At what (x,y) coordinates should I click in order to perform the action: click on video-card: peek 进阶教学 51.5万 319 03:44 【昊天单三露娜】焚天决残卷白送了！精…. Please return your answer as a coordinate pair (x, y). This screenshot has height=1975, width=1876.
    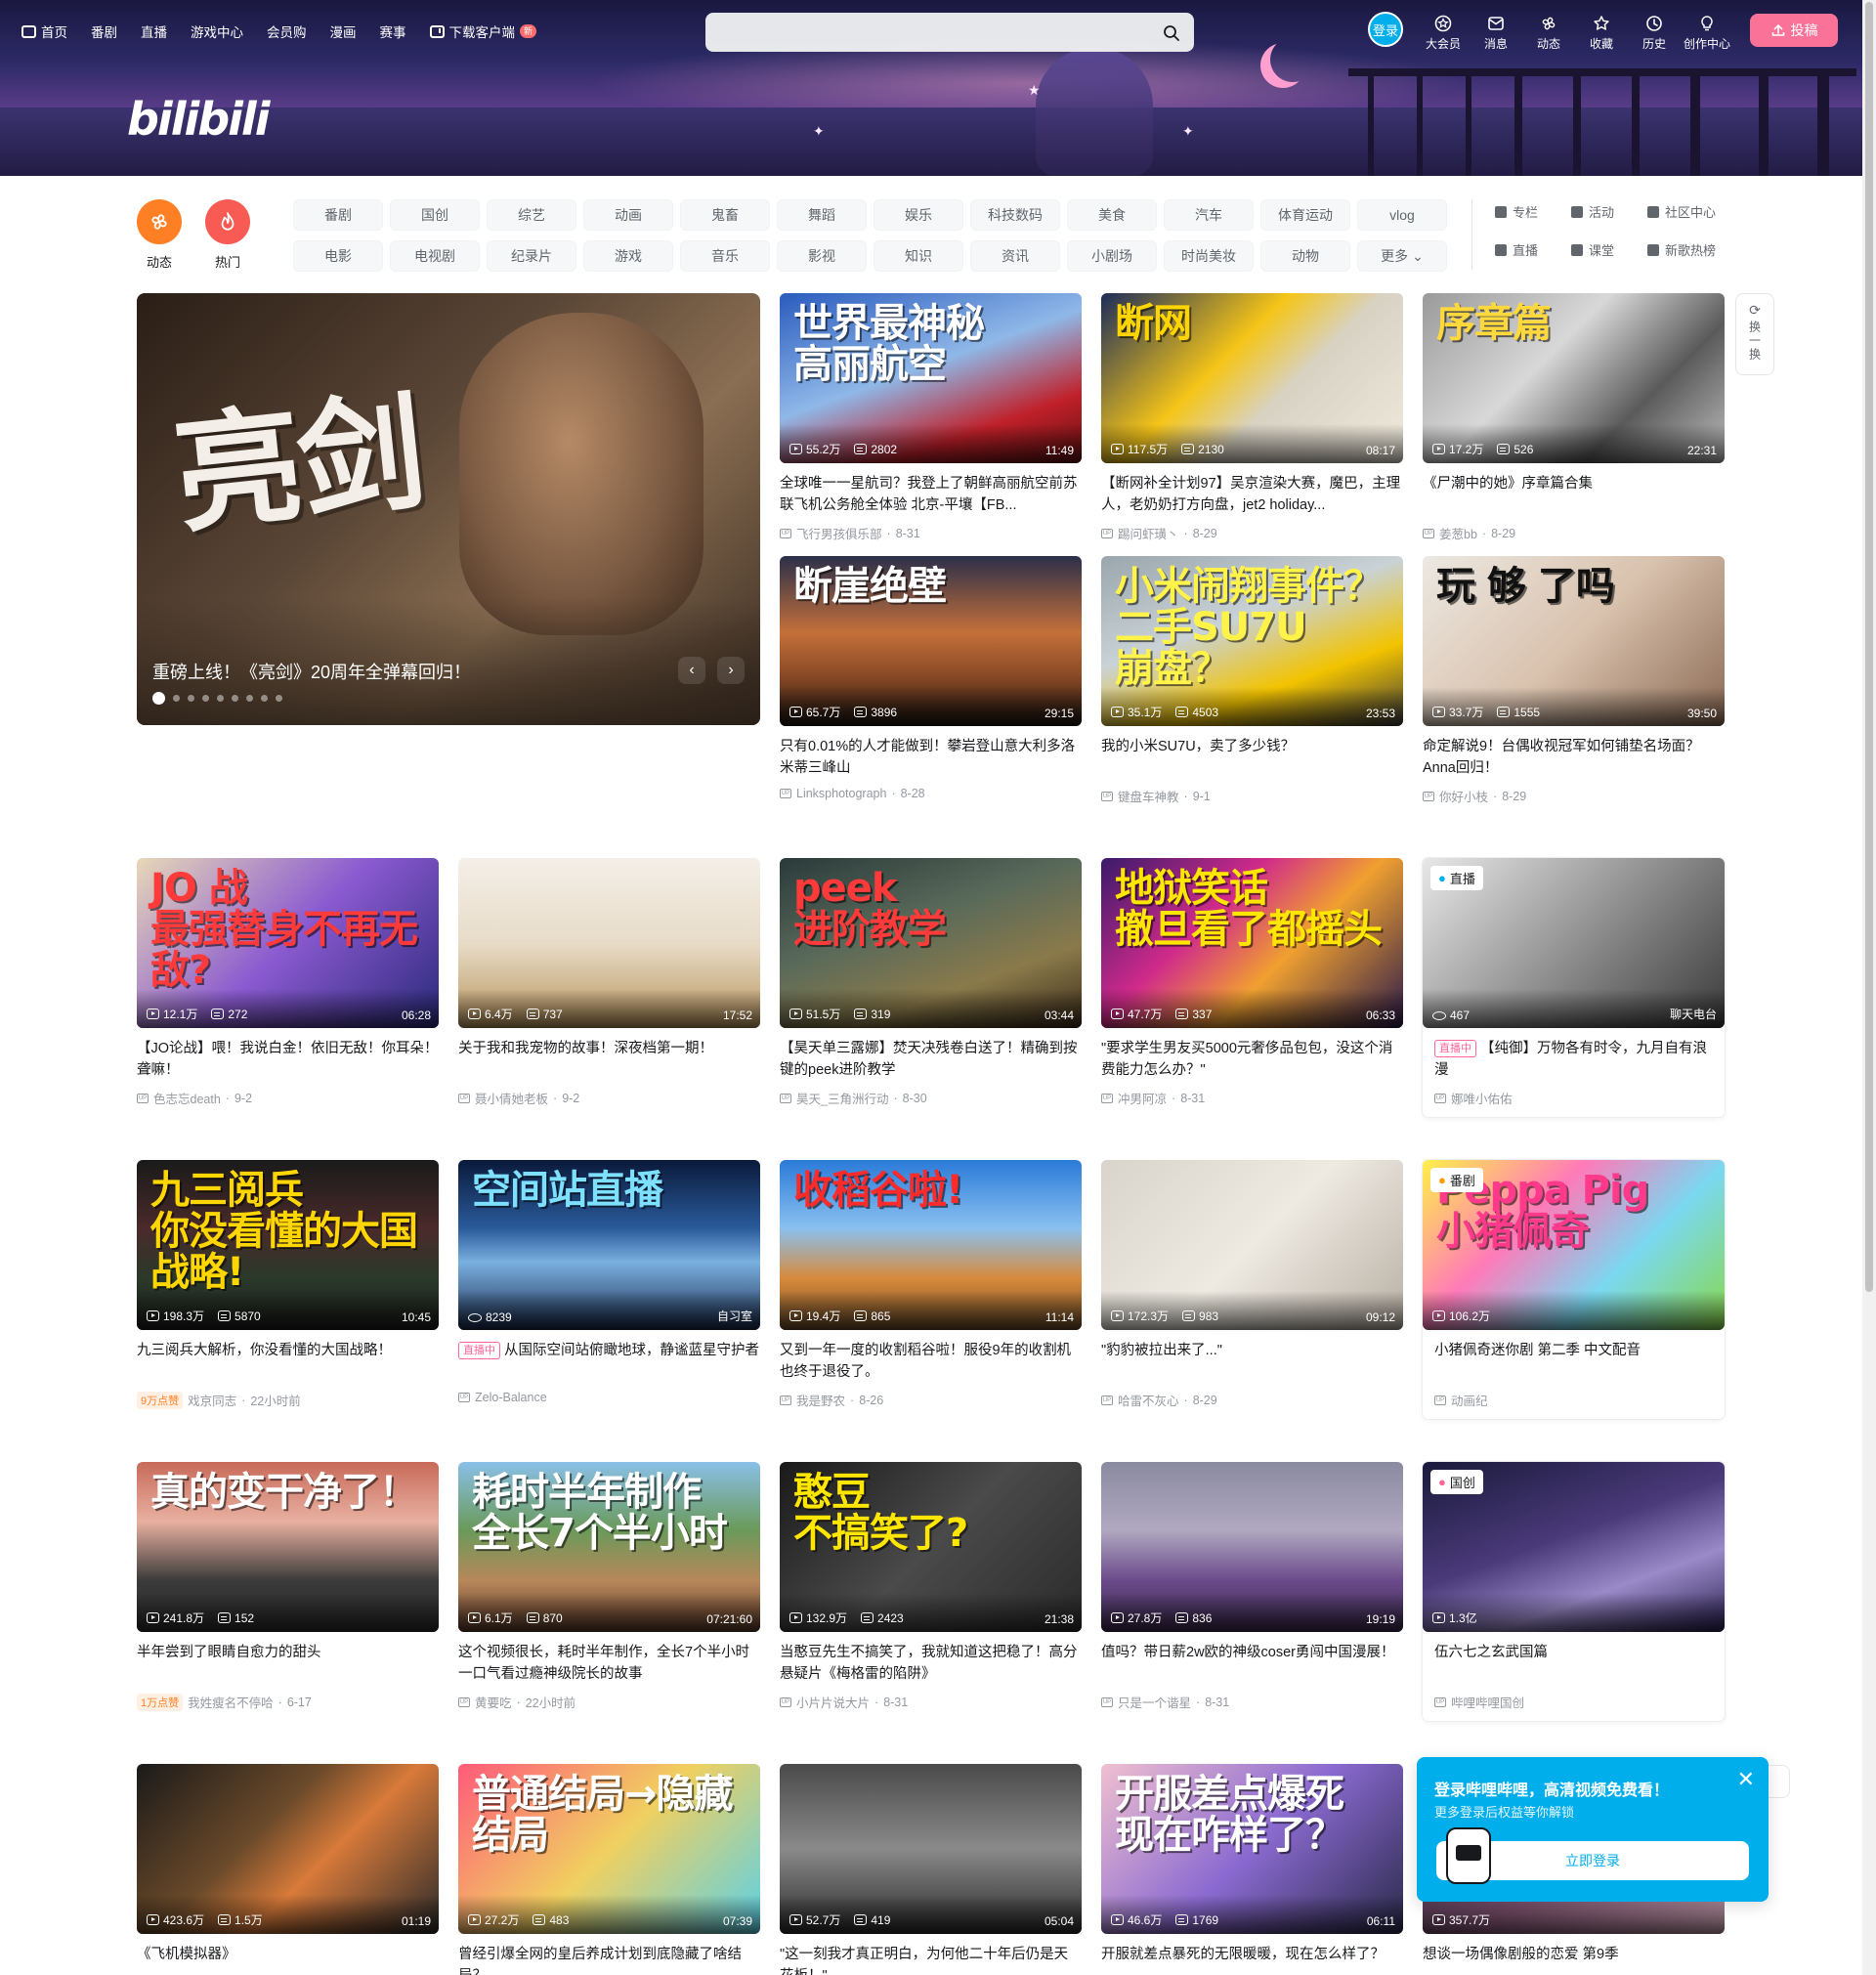
    Looking at the image, I should click on (931, 983).